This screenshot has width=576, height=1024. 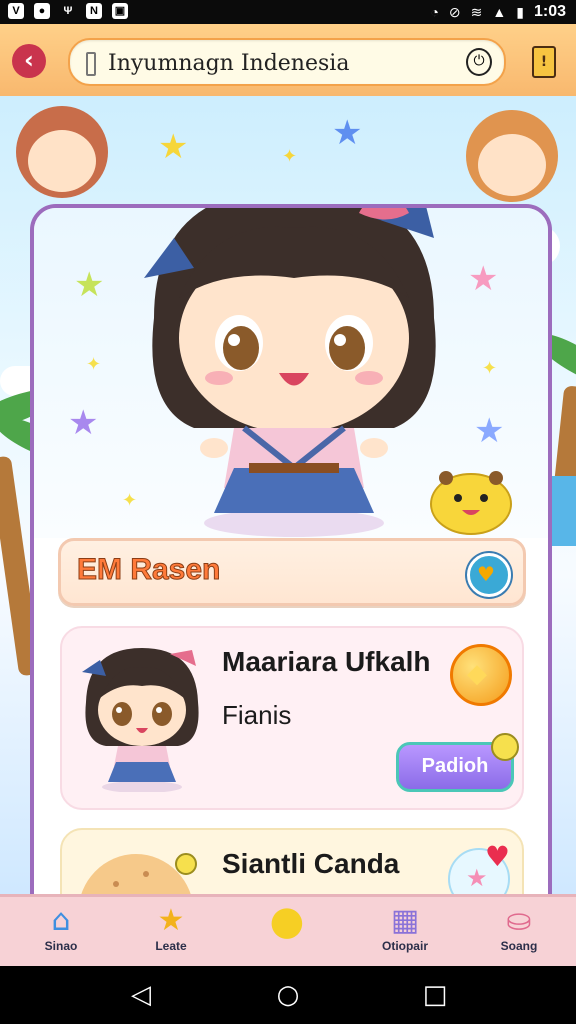 I want to click on alarm-icon: ◔, so click(x=434, y=12).